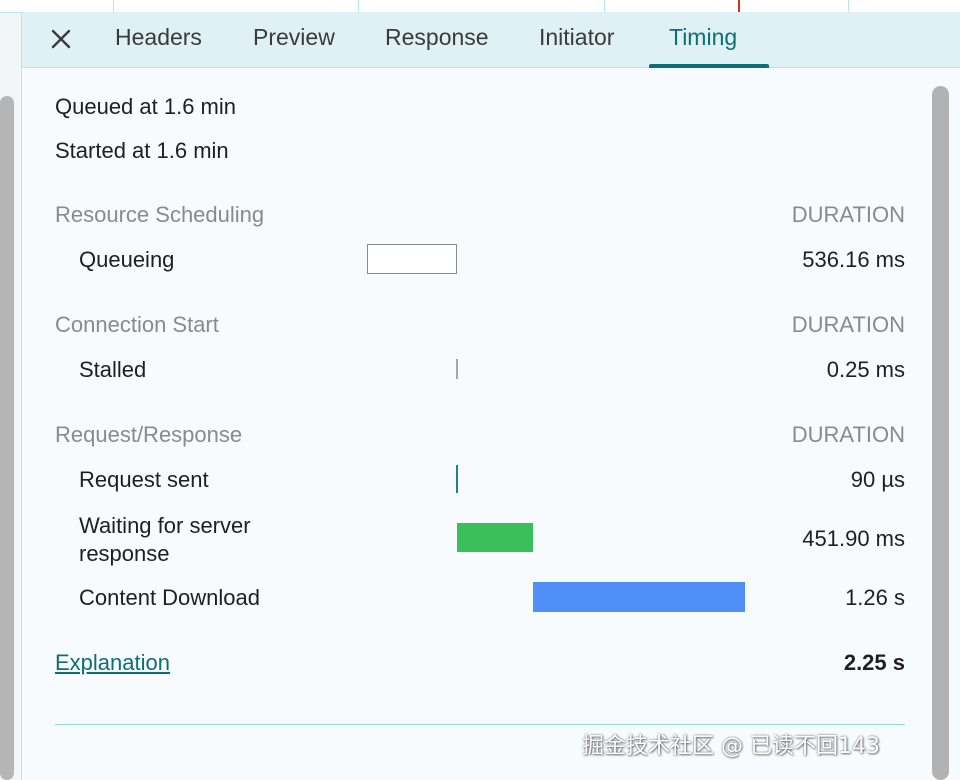 The height and width of the screenshot is (780, 960). Describe the element at coordinates (127, 259) in the screenshot. I see `timing-label-queueing: Queueing` at that location.